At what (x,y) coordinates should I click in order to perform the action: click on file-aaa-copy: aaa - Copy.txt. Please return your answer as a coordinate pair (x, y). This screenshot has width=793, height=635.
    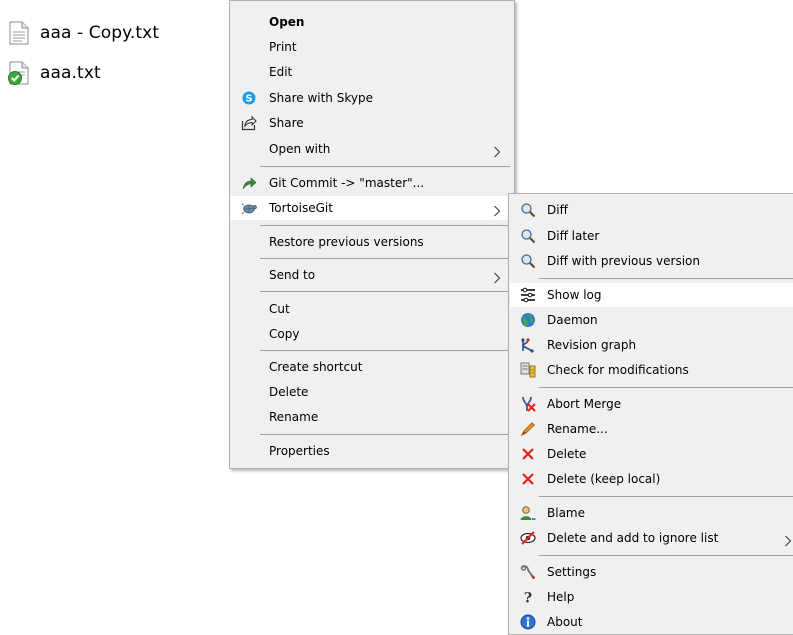
    Looking at the image, I should click on (83, 33).